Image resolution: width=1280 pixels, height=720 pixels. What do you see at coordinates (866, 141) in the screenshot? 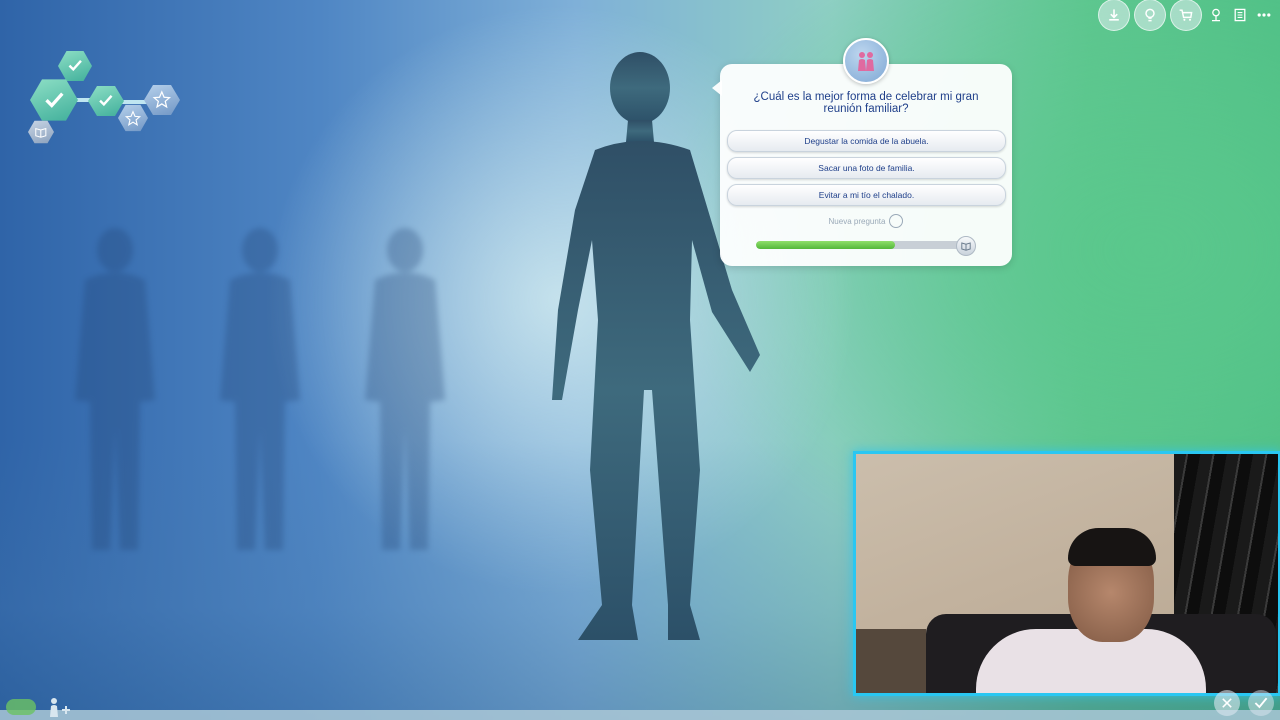
I see `answer-option-1: Degustar la comida de la abuela.` at bounding box center [866, 141].